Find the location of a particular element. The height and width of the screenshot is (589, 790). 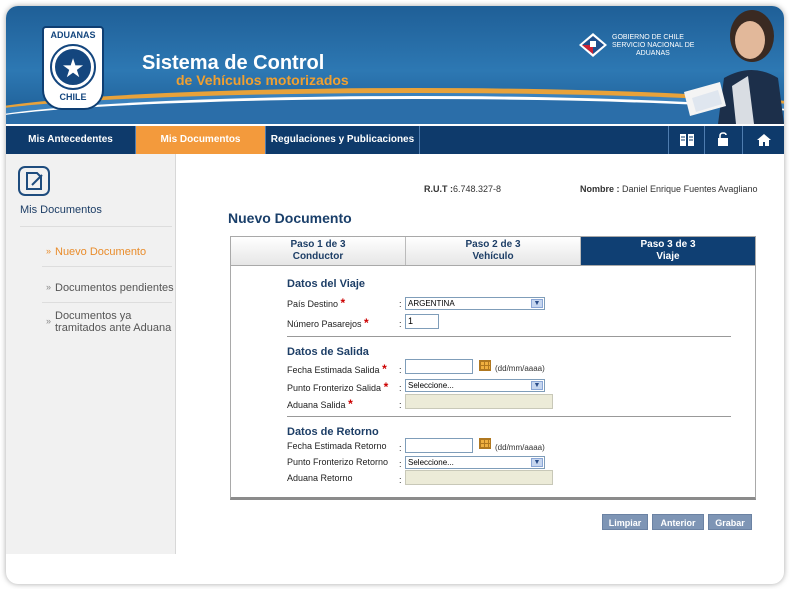

pais-destino-label: País Destino * is located at coordinates (316, 303).